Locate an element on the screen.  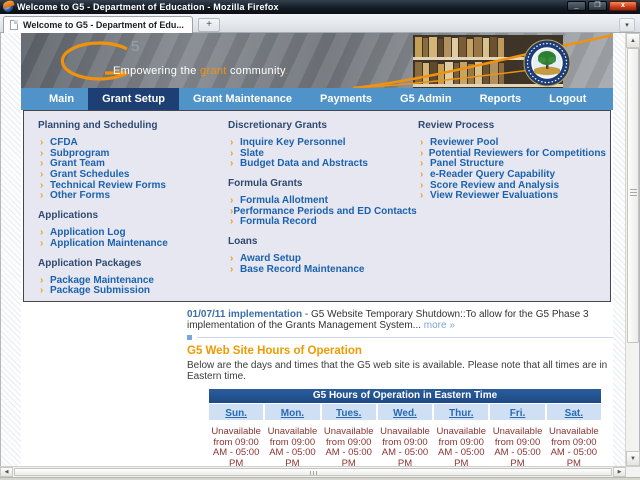
day-header-cell: Thur. is located at coordinates (461, 412).